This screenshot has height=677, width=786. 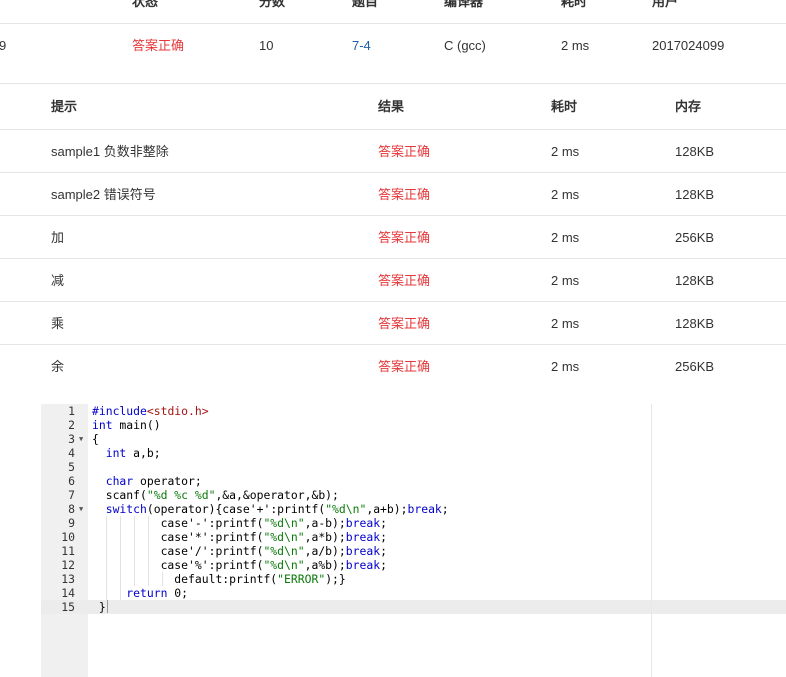 What do you see at coordinates (58, 366) in the screenshot?
I see `testcase-hint: 余` at bounding box center [58, 366].